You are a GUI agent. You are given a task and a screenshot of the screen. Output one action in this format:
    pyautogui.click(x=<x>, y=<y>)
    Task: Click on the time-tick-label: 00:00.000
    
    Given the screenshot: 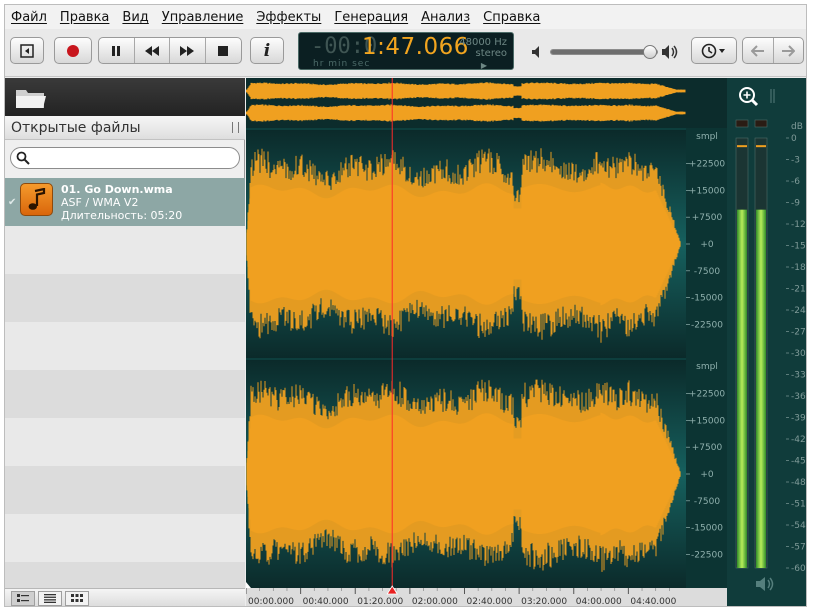 What is the action you would take?
    pyautogui.click(x=271, y=602)
    